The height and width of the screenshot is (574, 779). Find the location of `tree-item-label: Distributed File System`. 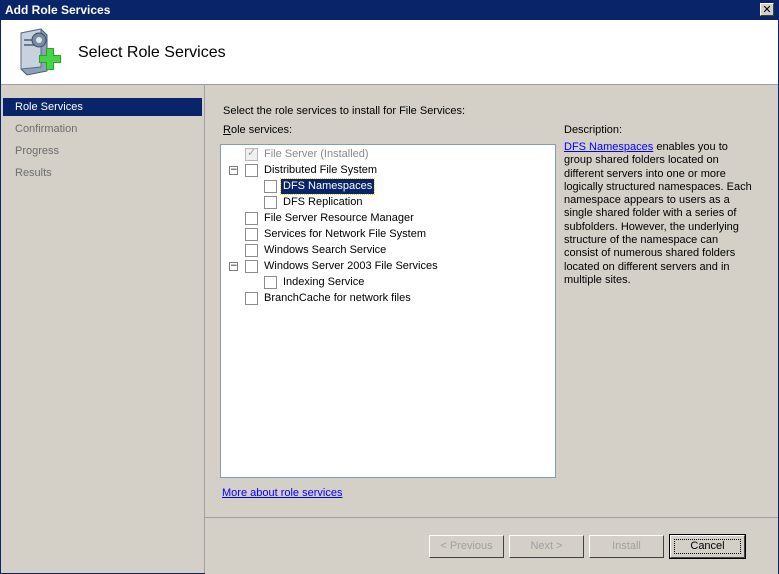

tree-item-label: Distributed File System is located at coordinates (321, 170).